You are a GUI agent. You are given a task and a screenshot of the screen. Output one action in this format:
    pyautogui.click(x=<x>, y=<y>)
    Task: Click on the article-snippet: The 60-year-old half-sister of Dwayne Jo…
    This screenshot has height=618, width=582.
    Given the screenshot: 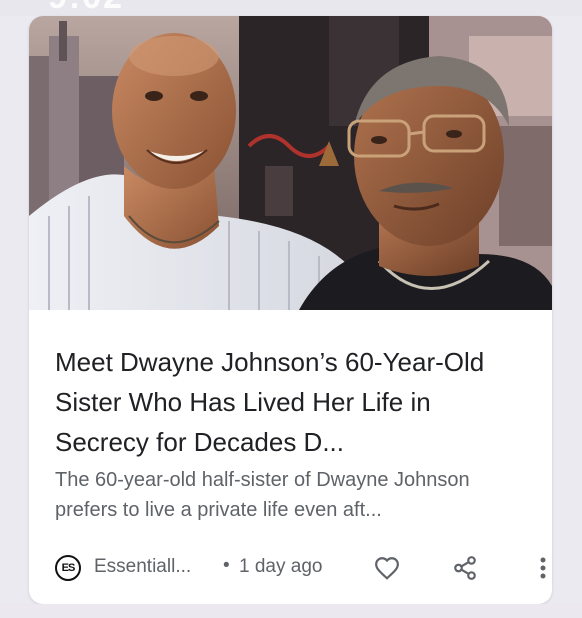 What is the action you would take?
    pyautogui.click(x=293, y=495)
    